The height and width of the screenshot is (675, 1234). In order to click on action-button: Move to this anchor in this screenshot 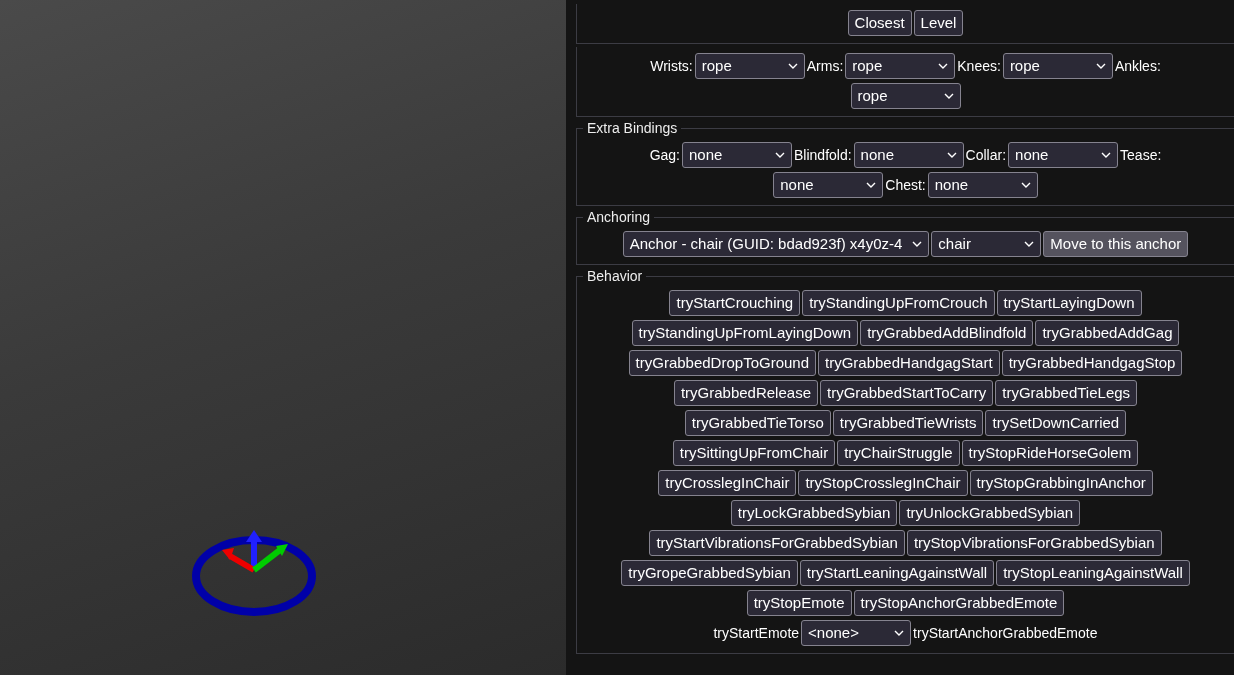, I will do `click(1116, 243)`.